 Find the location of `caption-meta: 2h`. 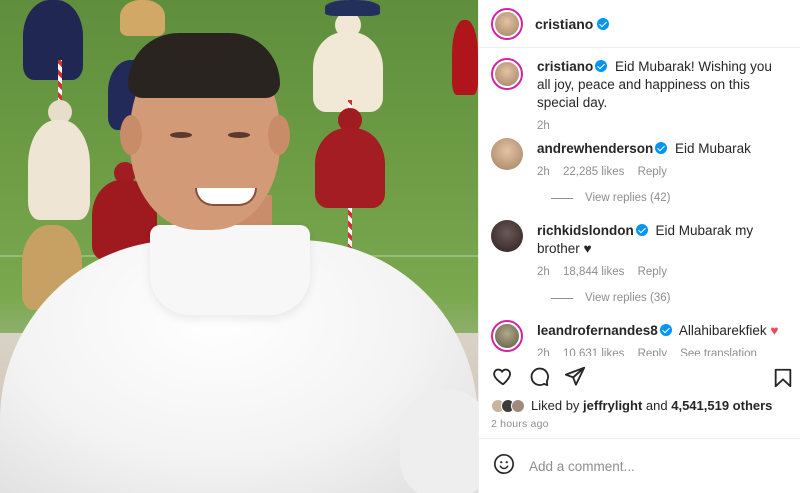

caption-meta: 2h is located at coordinates (663, 126).